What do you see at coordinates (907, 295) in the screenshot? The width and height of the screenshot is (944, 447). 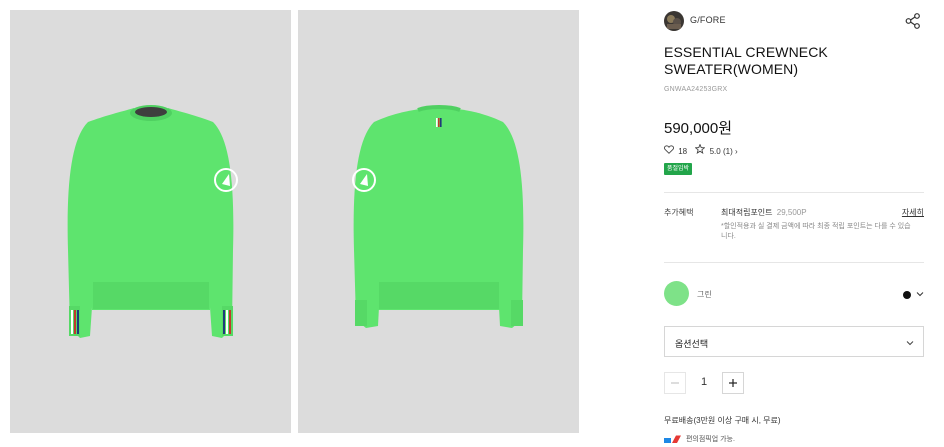 I see `color-toggle-dot` at bounding box center [907, 295].